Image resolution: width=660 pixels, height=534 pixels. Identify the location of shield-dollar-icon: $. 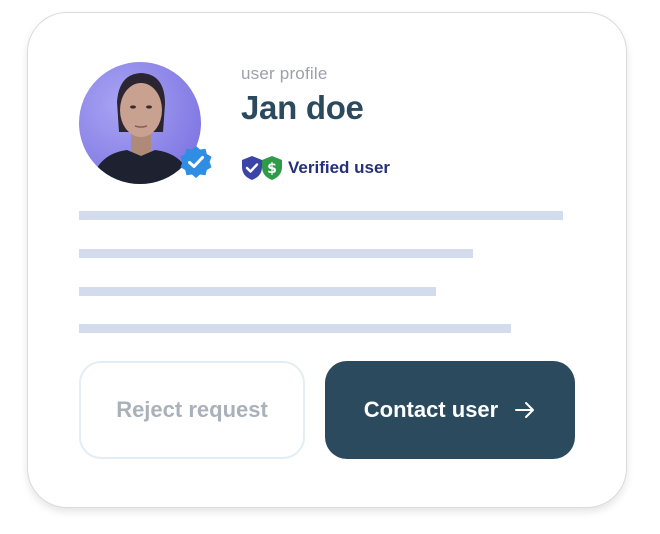
(272, 168).